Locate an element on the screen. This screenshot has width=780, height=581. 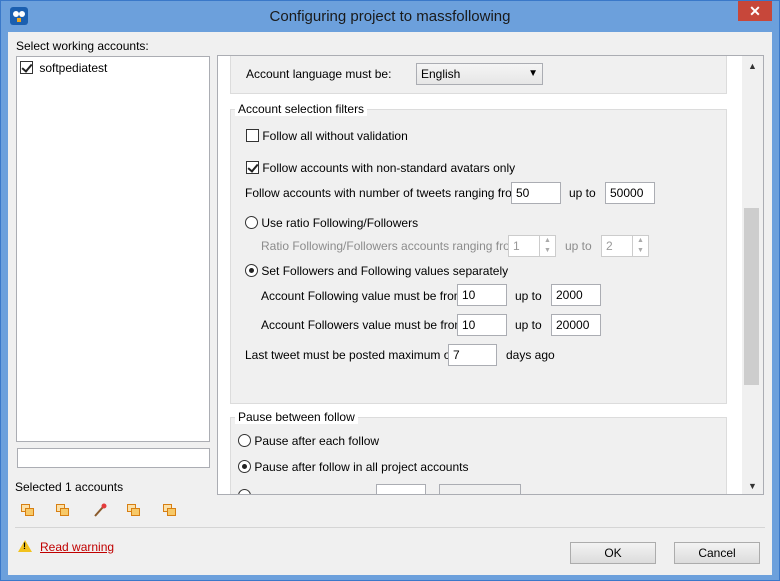
close-button: ✕ is located at coordinates (755, 11).